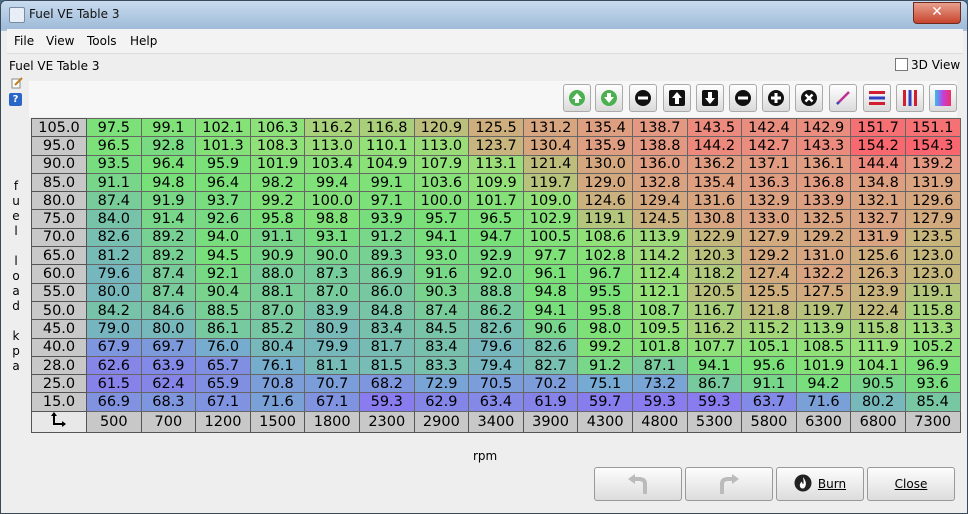 This screenshot has height=514, width=968. What do you see at coordinates (332, 201) in the screenshot?
I see `ve-cell: 100.0` at bounding box center [332, 201].